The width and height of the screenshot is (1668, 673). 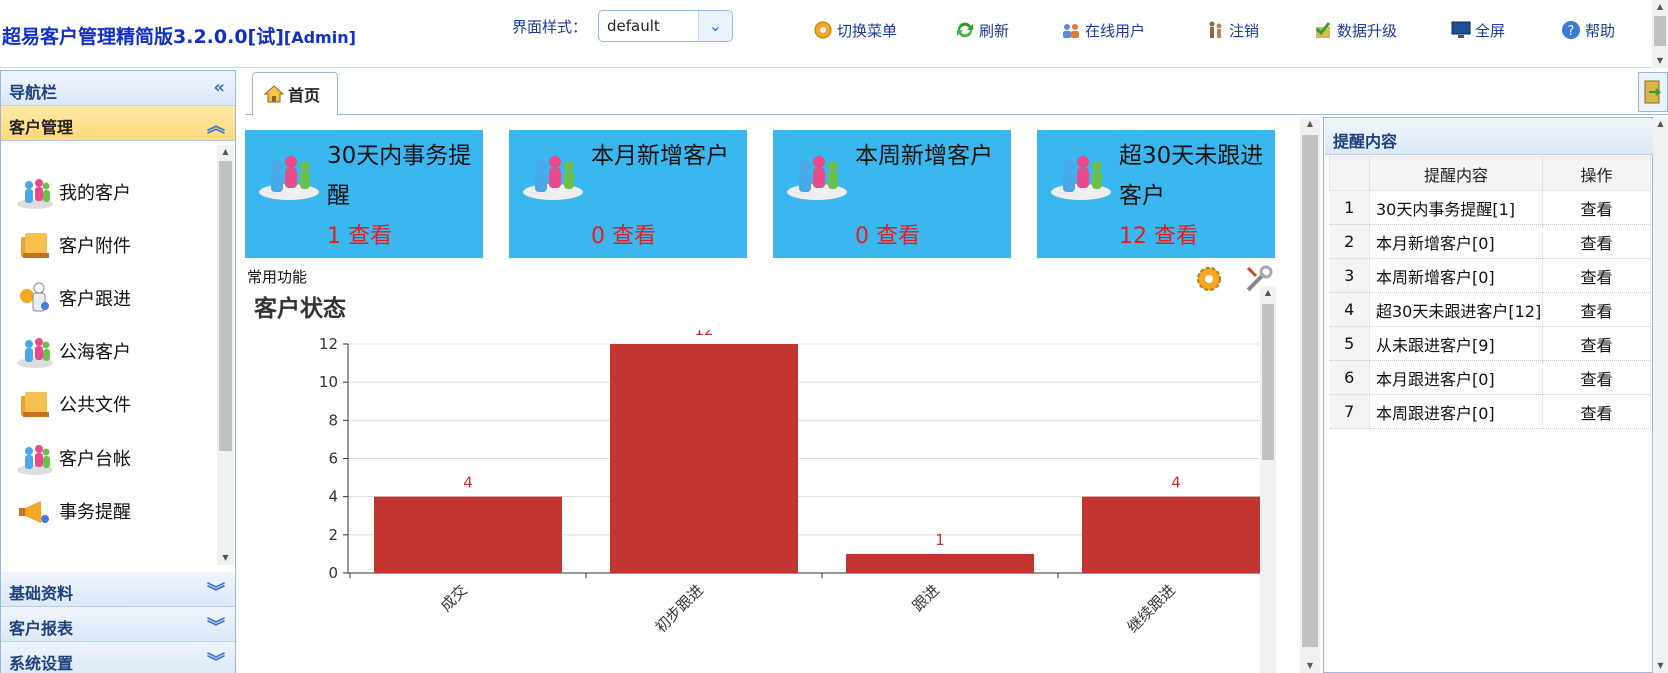 What do you see at coordinates (454, 598) in the screenshot?
I see `x-tick-label: 成交` at bounding box center [454, 598].